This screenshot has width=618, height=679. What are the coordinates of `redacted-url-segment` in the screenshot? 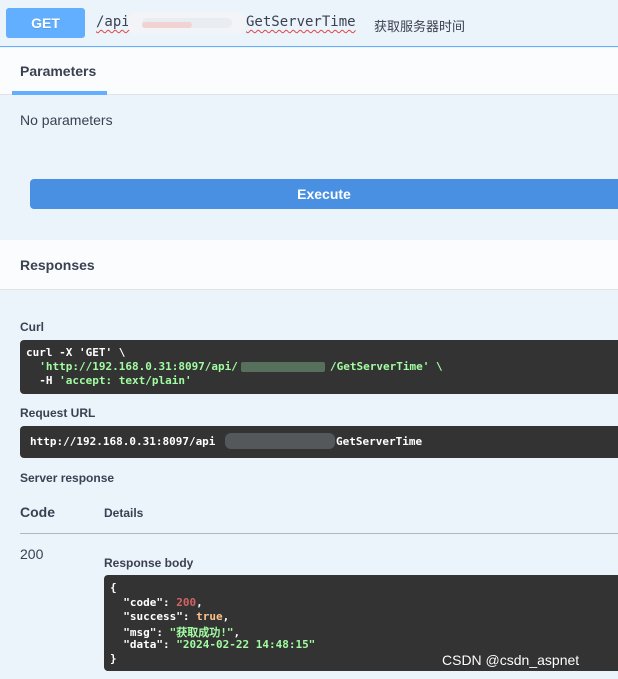 It's located at (280, 441).